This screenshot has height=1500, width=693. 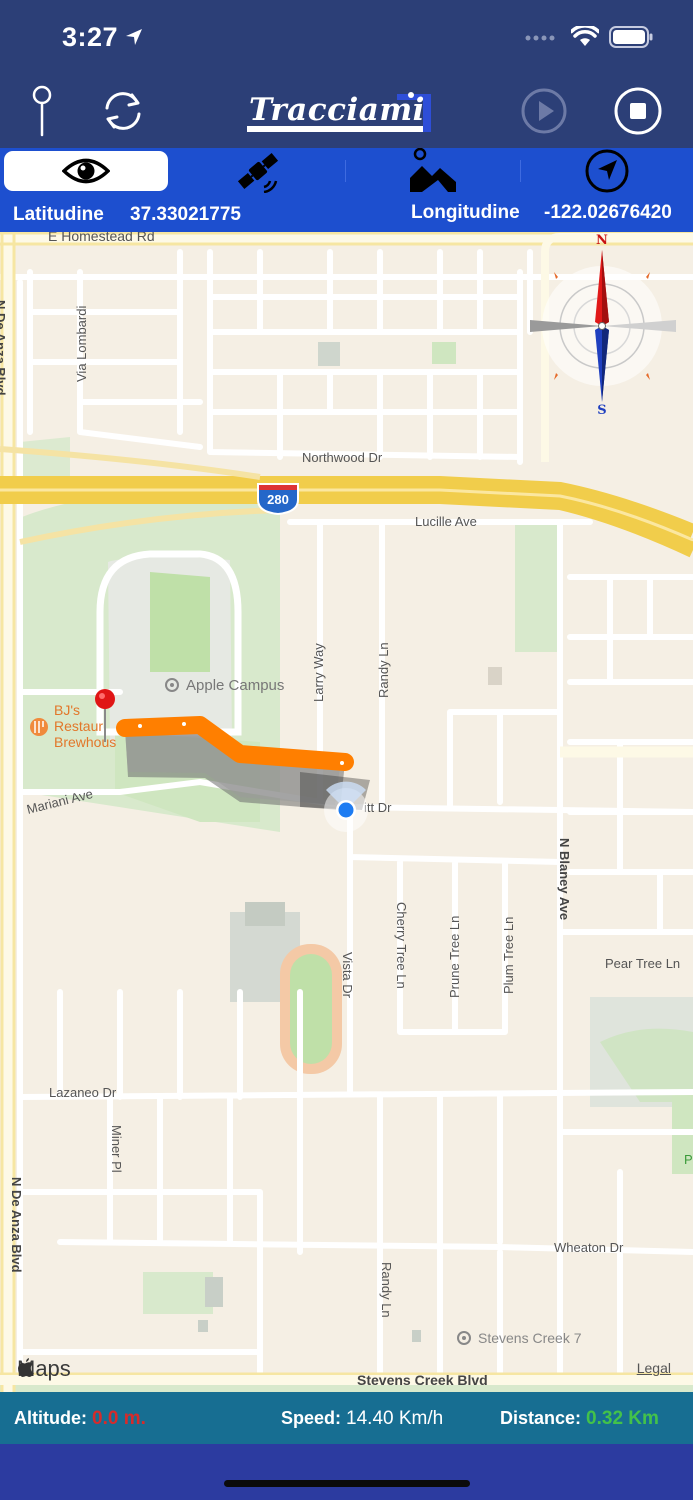 What do you see at coordinates (608, 212) in the screenshot?
I see `longitude-value: -122.02676420` at bounding box center [608, 212].